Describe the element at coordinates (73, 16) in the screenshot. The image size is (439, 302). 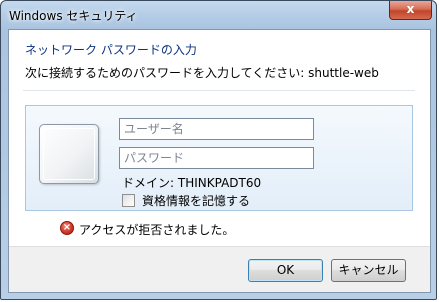
I see `window-title: Windows セキュリティ` at that location.